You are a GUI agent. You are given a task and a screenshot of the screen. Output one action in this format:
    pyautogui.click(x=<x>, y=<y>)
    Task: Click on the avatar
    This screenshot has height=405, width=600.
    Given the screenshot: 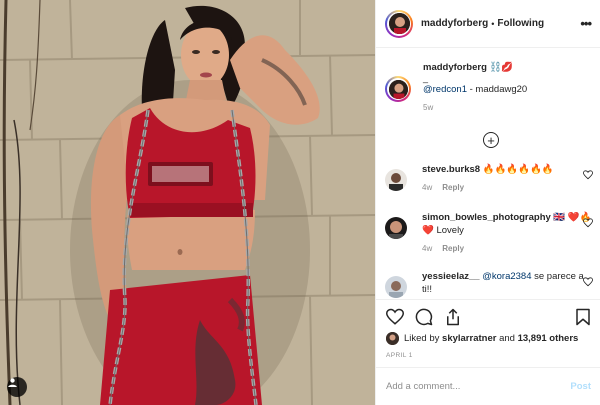 What is the action you would take?
    pyautogui.click(x=399, y=23)
    